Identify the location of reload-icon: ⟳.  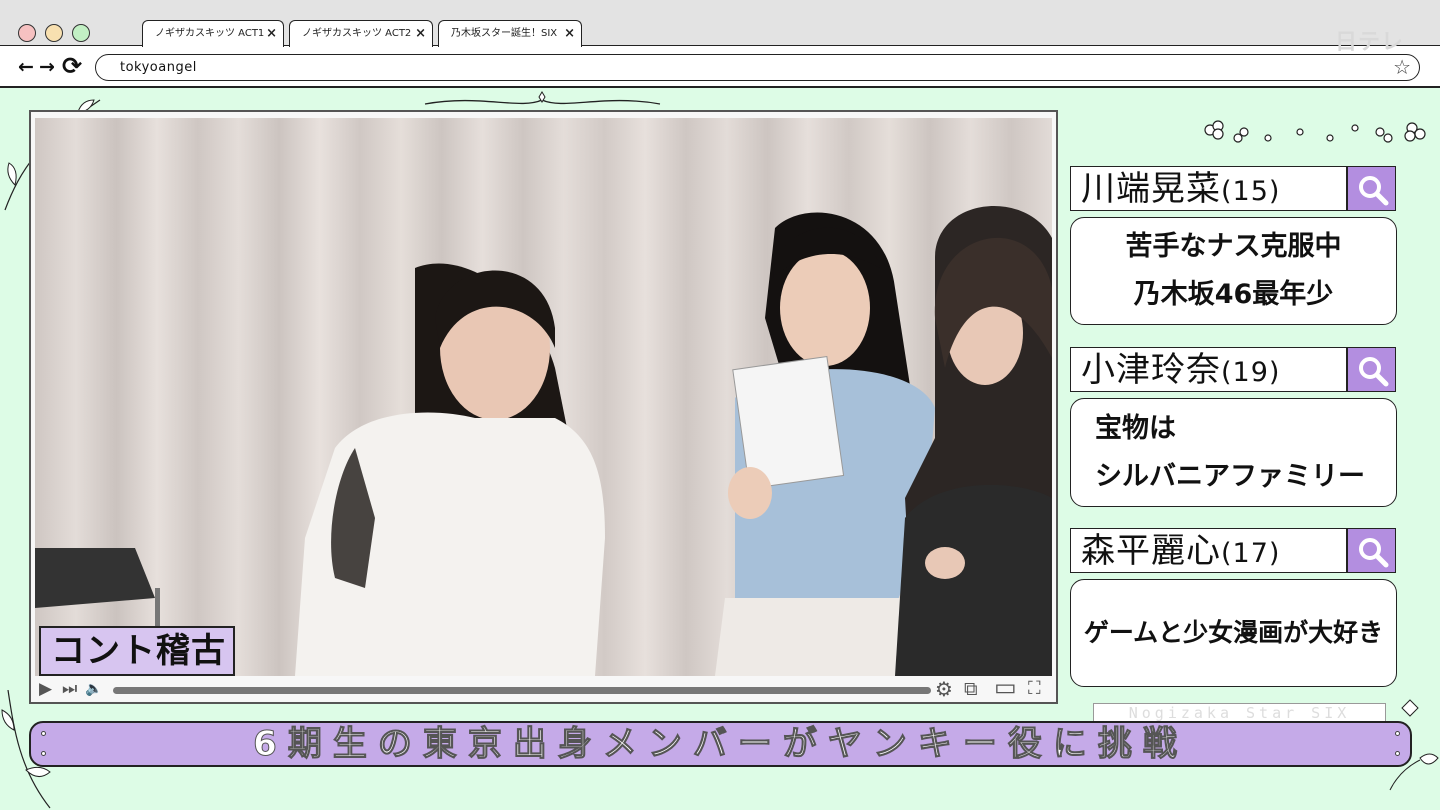
(72, 66).